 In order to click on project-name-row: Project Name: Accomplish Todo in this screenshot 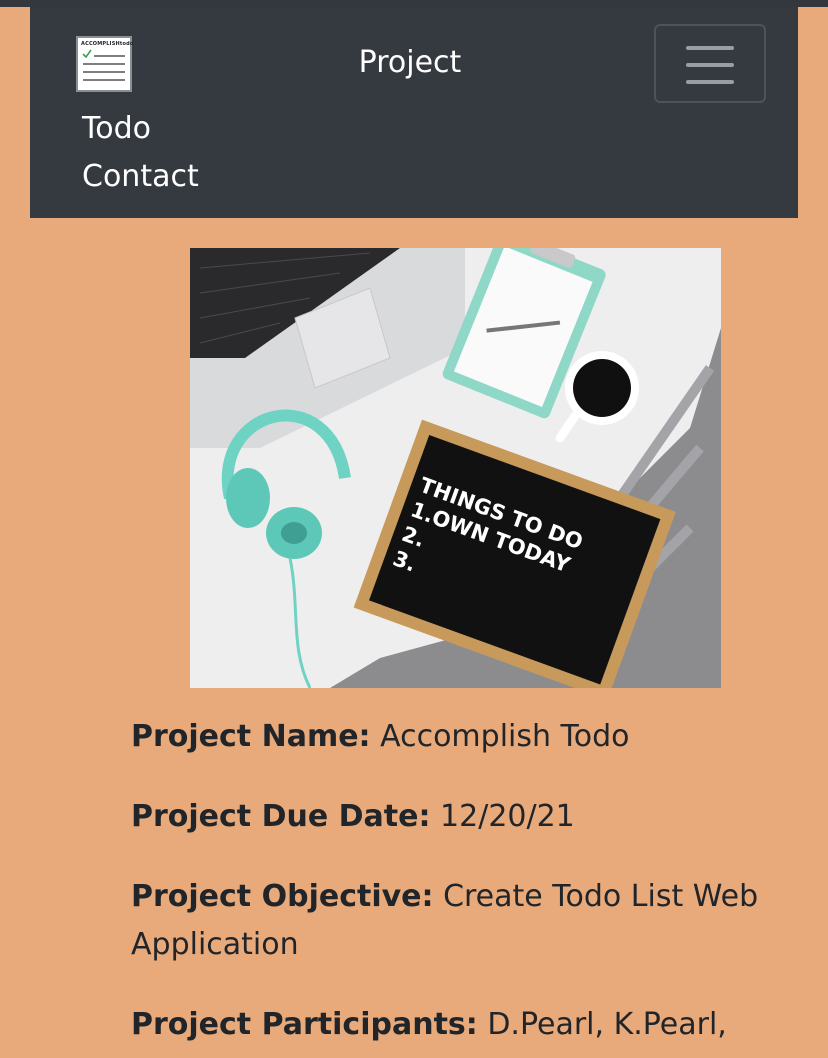, I will do `click(451, 737)`.